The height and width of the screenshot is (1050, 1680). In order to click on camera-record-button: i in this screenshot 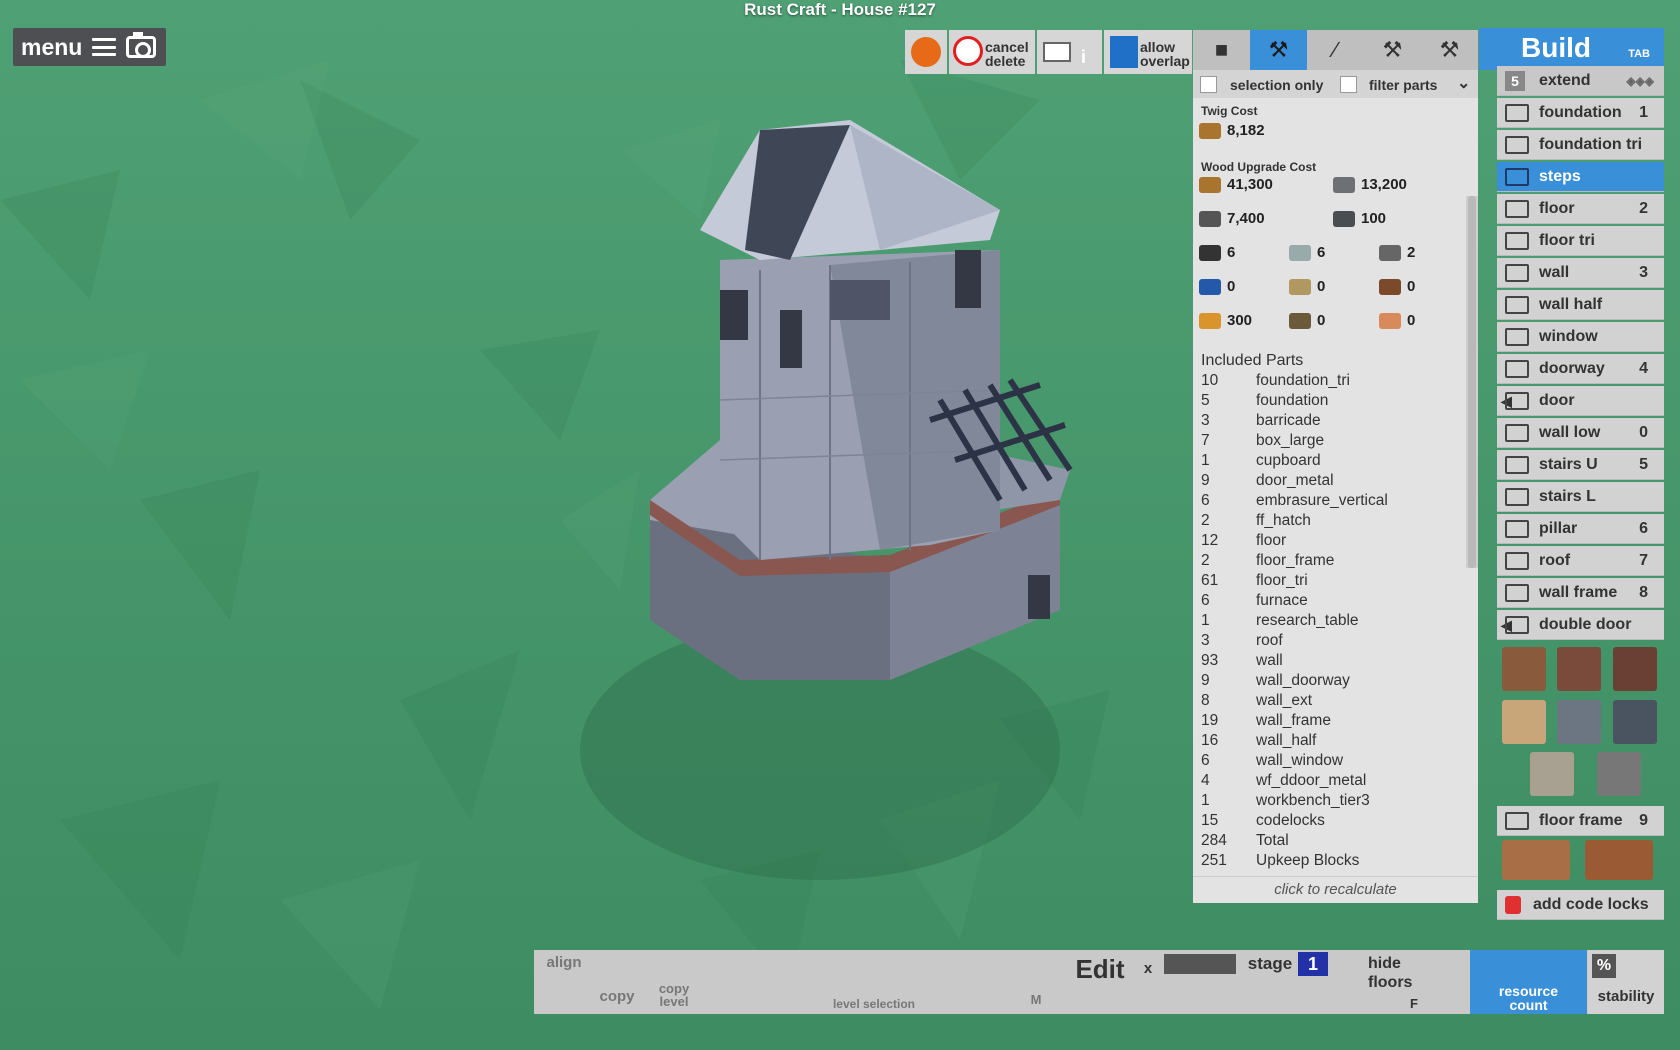, I will do `click(1069, 52)`.